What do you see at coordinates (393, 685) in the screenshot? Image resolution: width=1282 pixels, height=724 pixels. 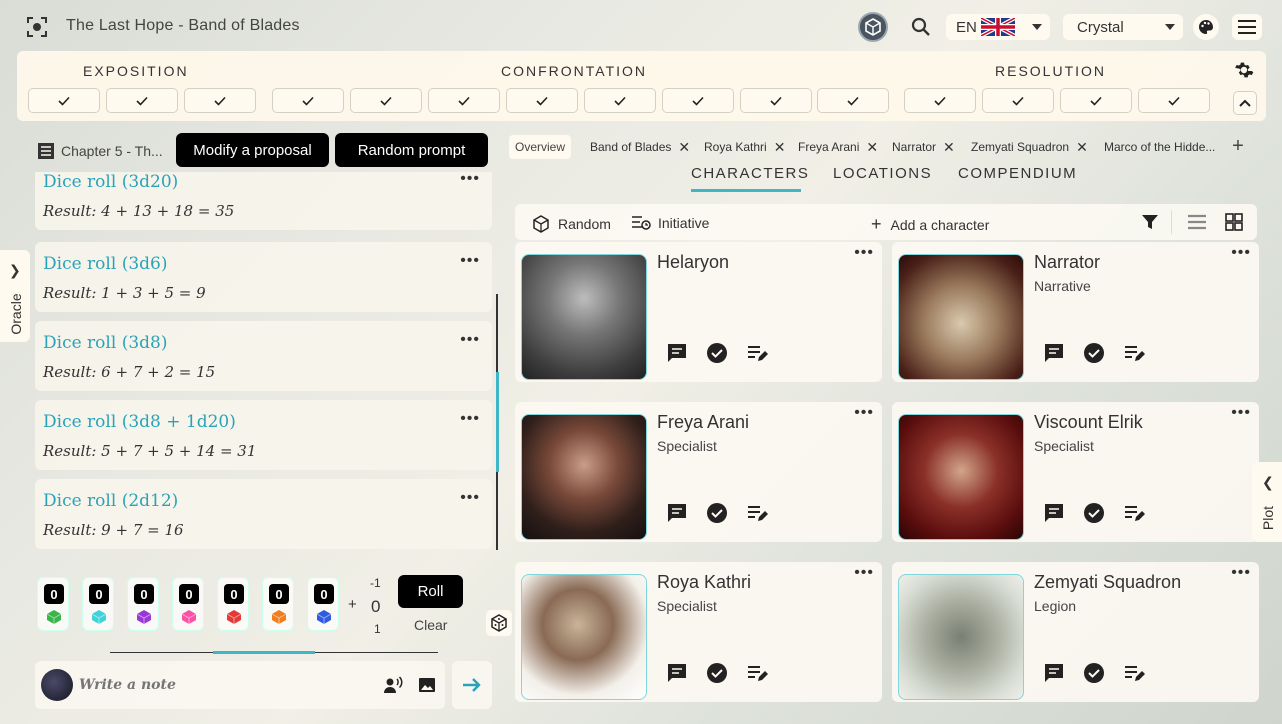 I see `voice-icon` at bounding box center [393, 685].